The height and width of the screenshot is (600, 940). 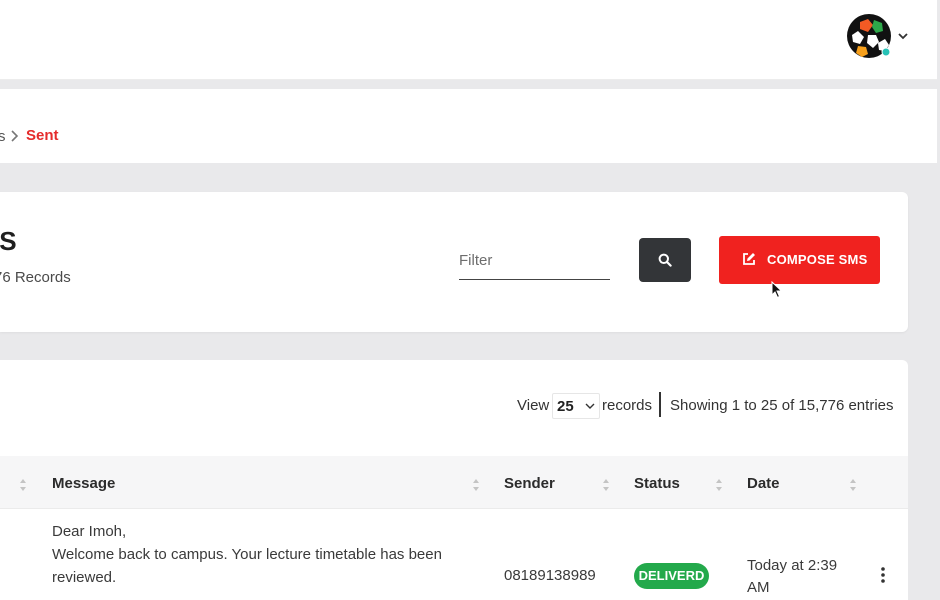 What do you see at coordinates (576, 406) in the screenshot?
I see `page-size-select: 25` at bounding box center [576, 406].